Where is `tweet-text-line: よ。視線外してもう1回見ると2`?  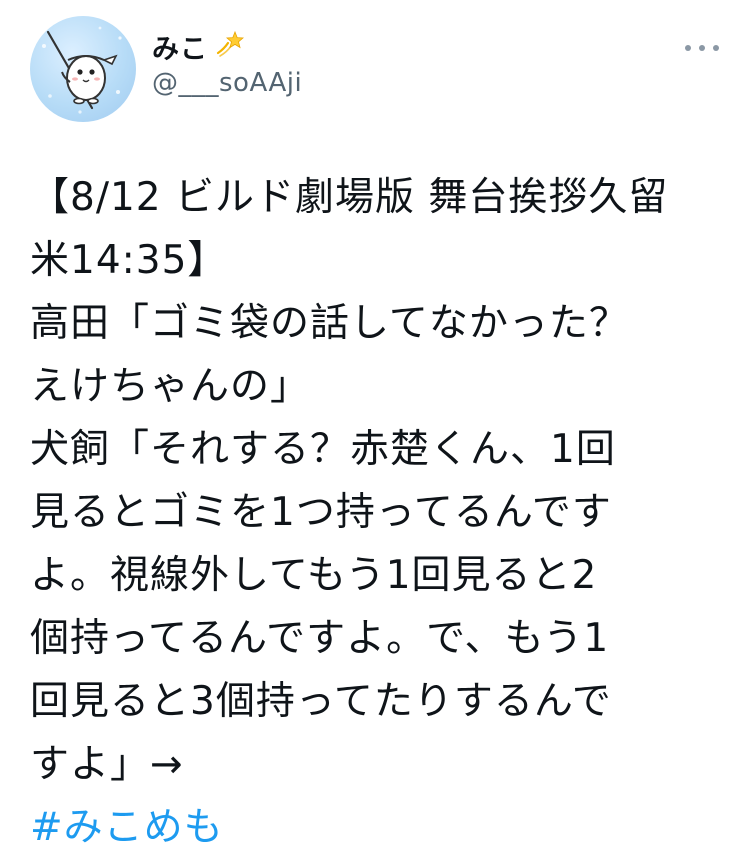 tweet-text-line: よ。視線外してもう1回見ると2 is located at coordinates (314, 575).